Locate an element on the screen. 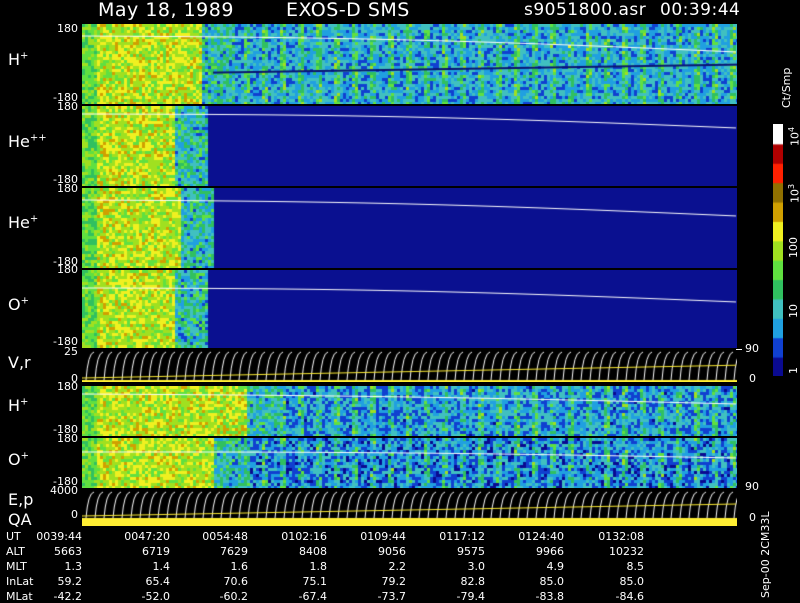 This screenshot has height=603, width=800. row-label: ALT is located at coordinates (15, 551).